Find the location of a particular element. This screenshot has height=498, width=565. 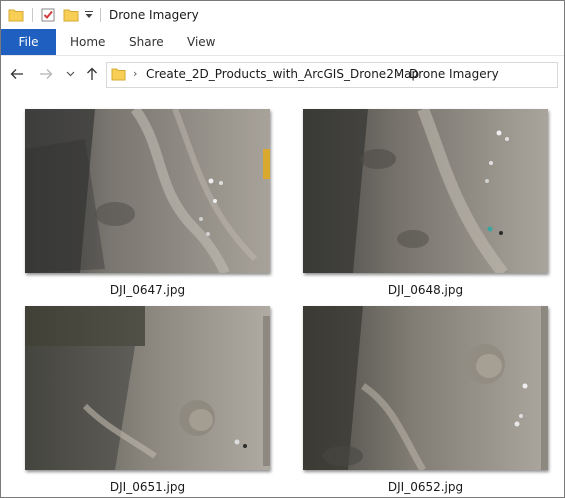

up-arrow-icon is located at coordinates (92, 74).